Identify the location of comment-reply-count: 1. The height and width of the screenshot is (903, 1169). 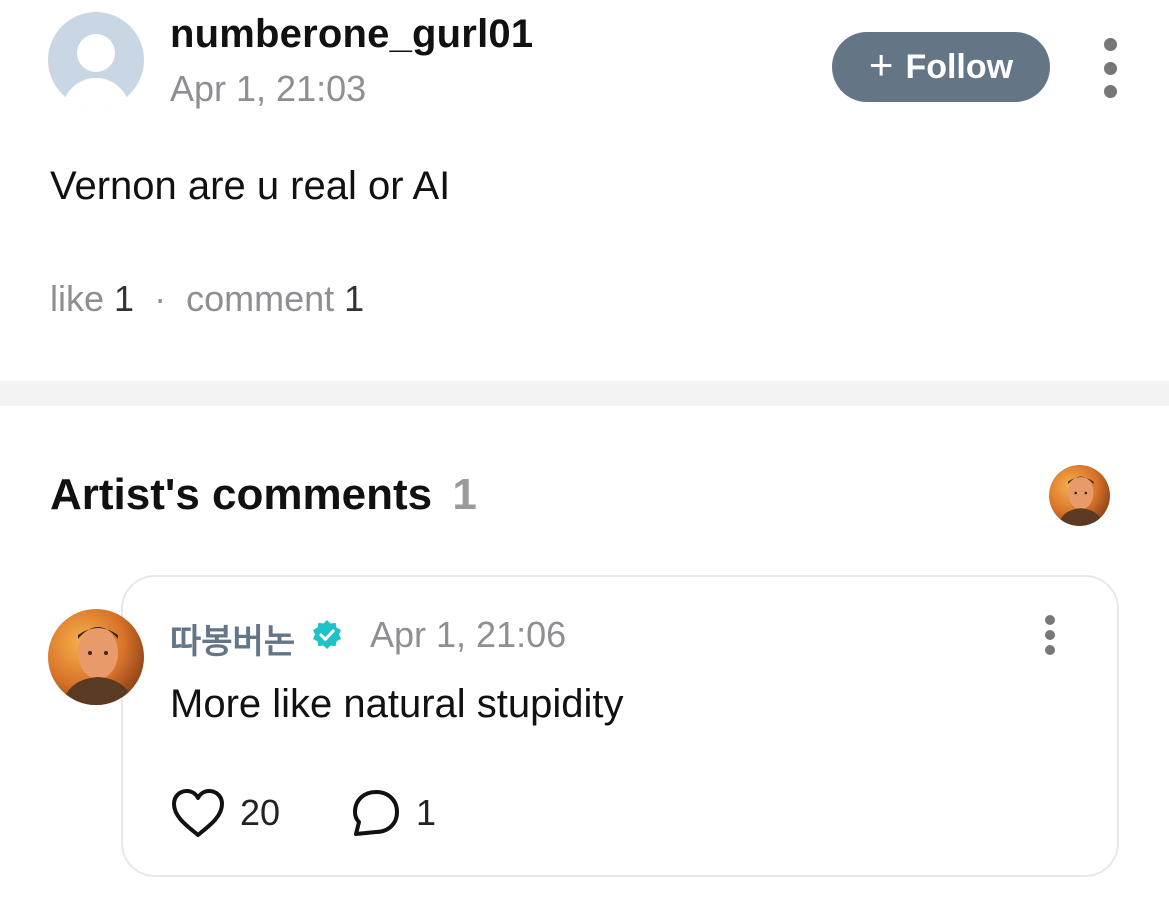
(426, 812).